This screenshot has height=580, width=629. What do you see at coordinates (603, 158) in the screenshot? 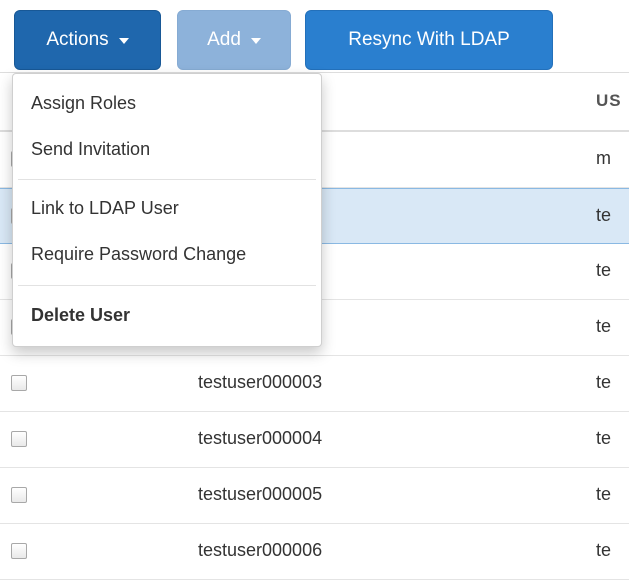
I see `cell-username: m` at bounding box center [603, 158].